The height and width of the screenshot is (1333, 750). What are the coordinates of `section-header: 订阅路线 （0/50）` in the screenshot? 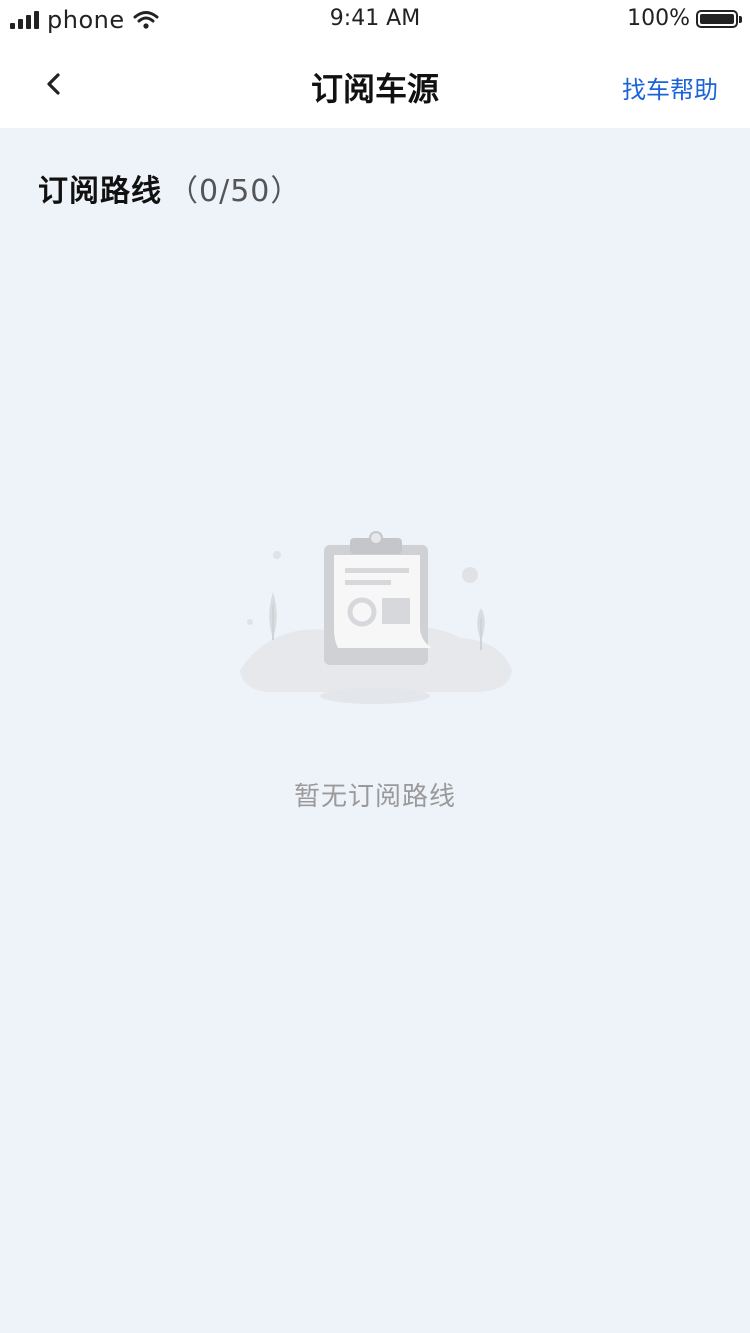 It's located at (169, 188).